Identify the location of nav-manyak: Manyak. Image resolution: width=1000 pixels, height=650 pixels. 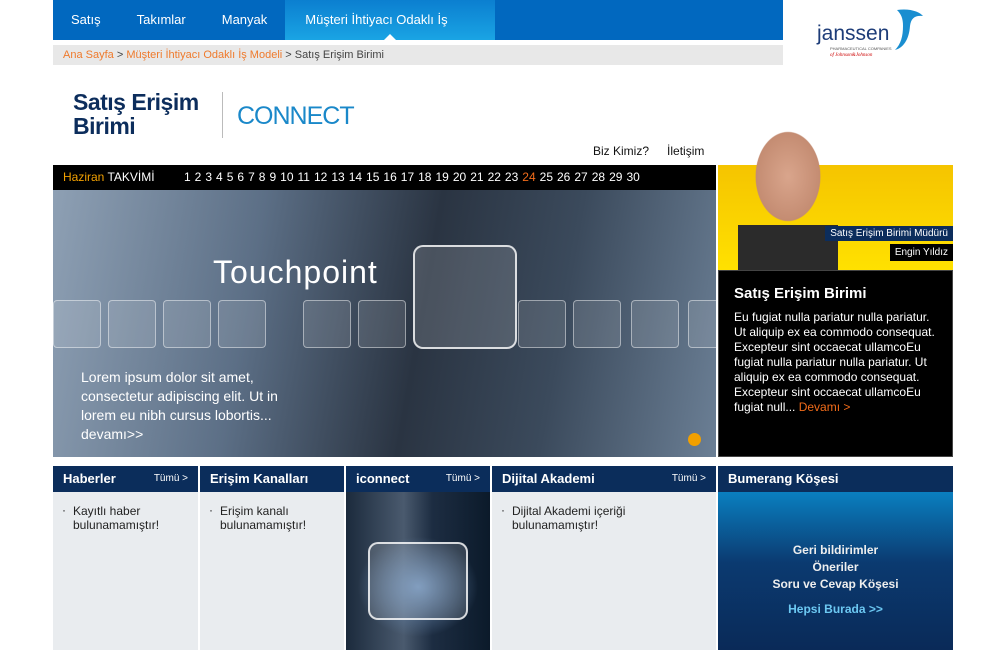
(245, 20).